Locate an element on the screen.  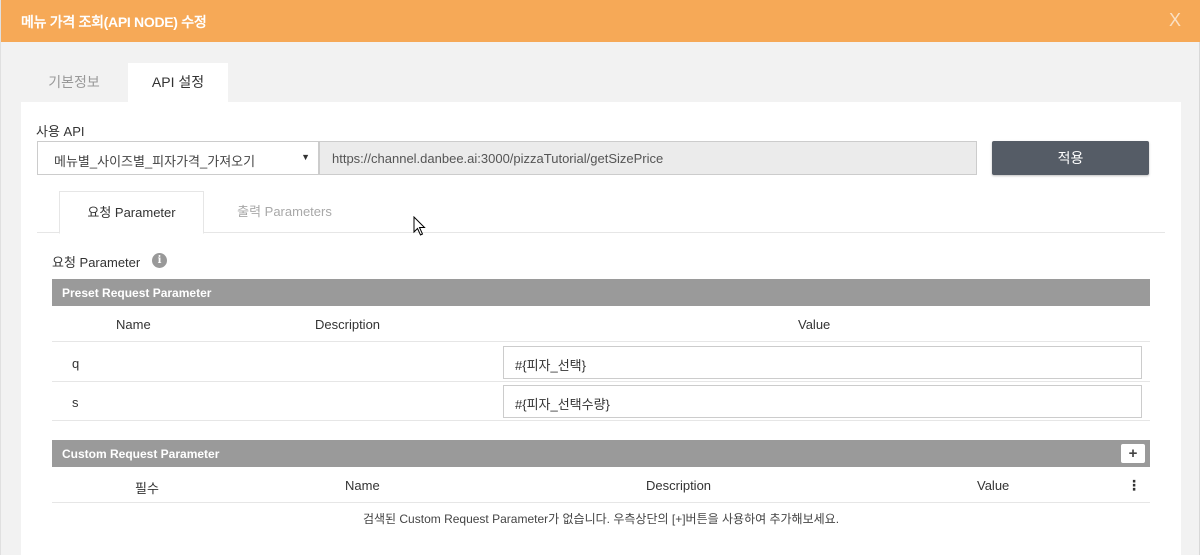
apply-button: 적용 is located at coordinates (1070, 158).